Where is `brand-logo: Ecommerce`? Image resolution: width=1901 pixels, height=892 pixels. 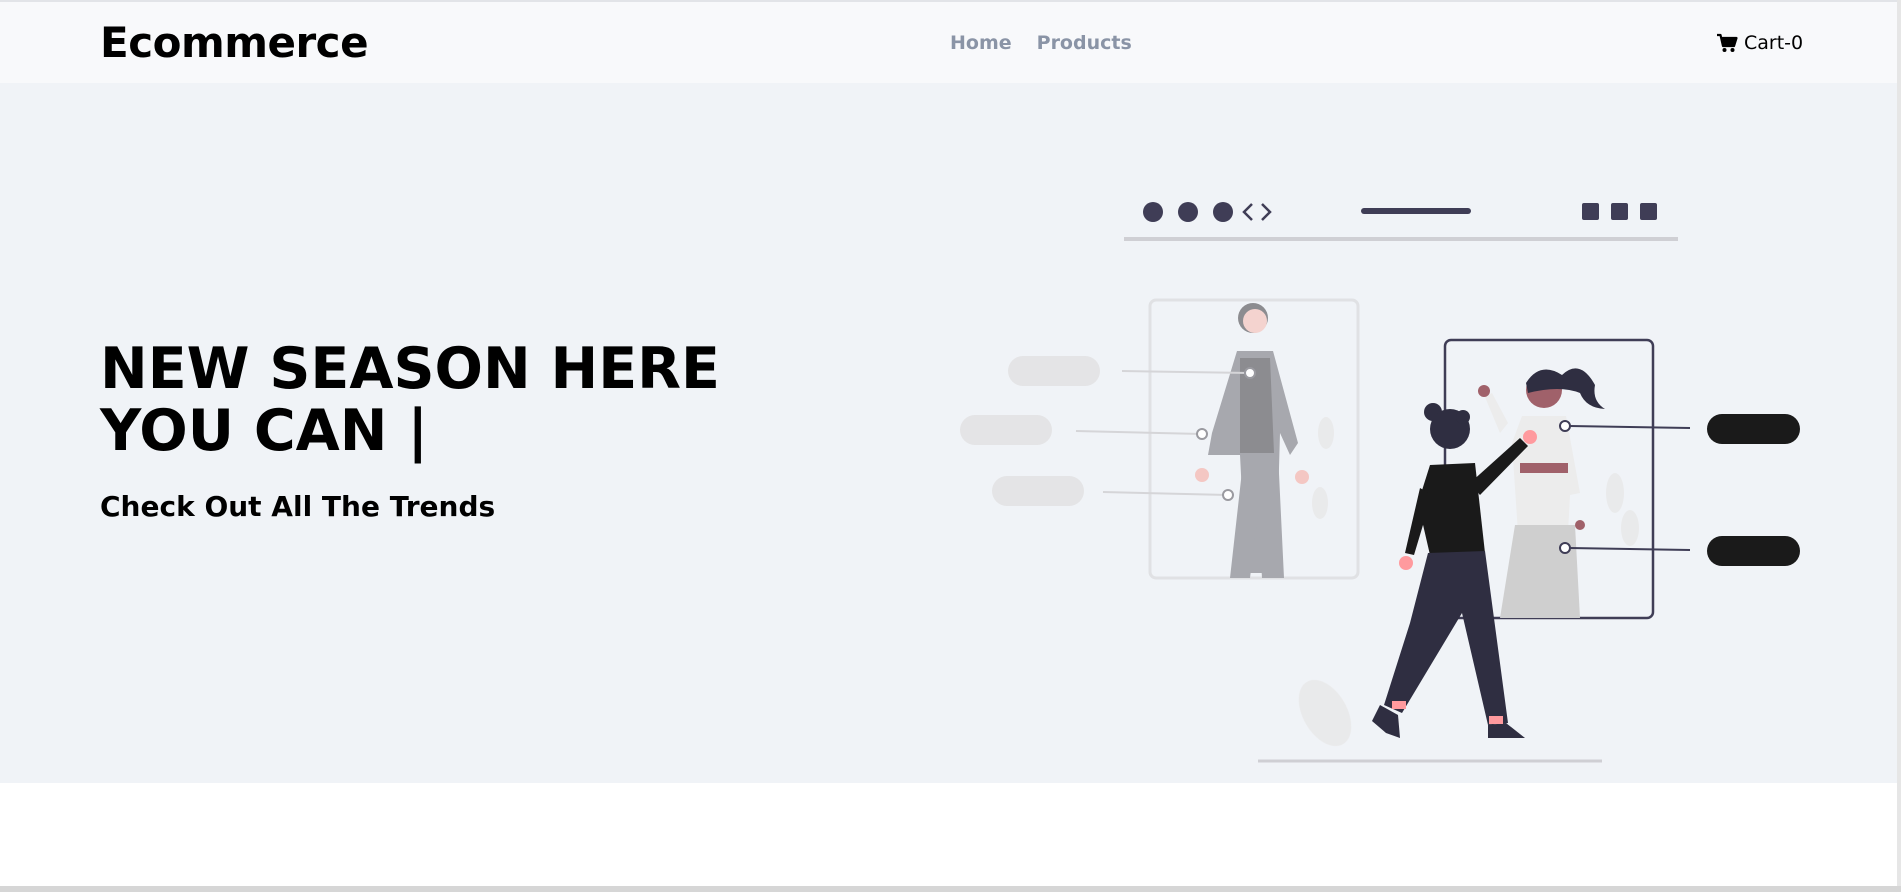 brand-logo: Ecommerce is located at coordinates (234, 42).